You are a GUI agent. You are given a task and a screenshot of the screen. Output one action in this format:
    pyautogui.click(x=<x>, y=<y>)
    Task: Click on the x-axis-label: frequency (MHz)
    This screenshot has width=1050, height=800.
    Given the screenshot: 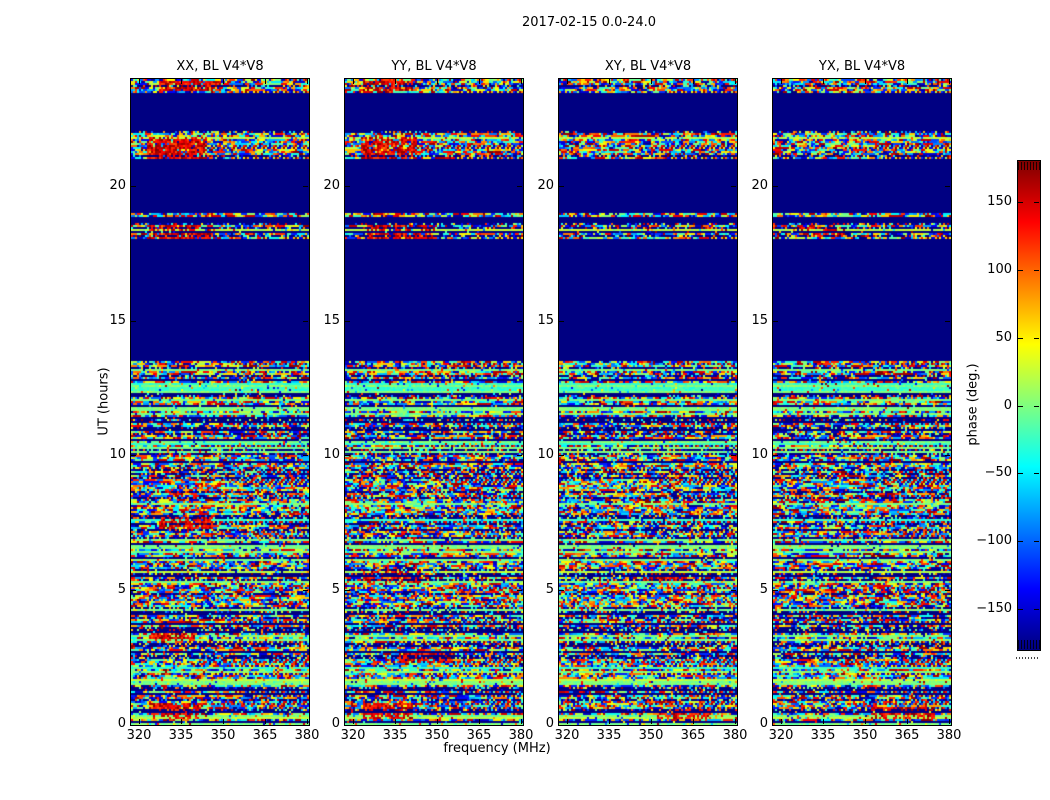 What is the action you would take?
    pyautogui.click(x=497, y=748)
    